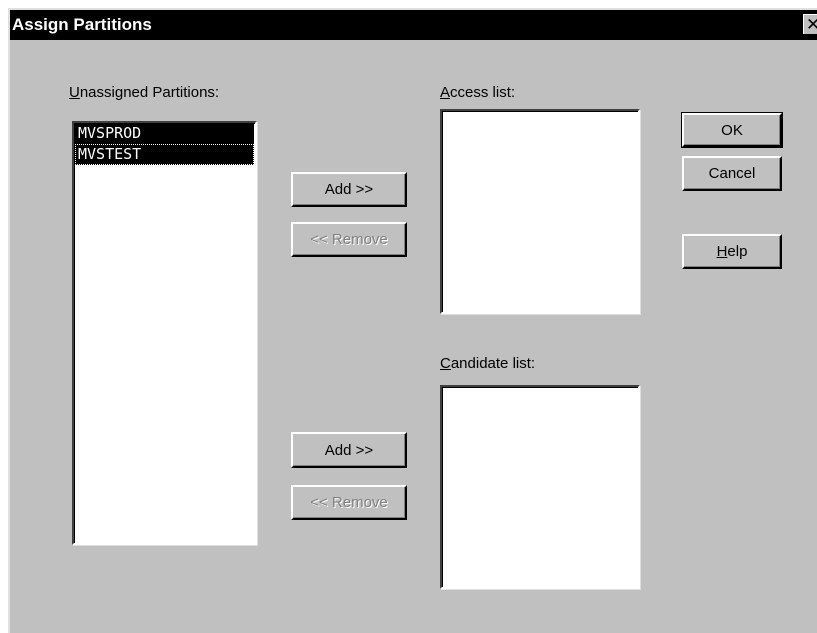 The image size is (817, 633). Describe the element at coordinates (164, 133) in the screenshot. I see `list-item: MVSPROD` at that location.